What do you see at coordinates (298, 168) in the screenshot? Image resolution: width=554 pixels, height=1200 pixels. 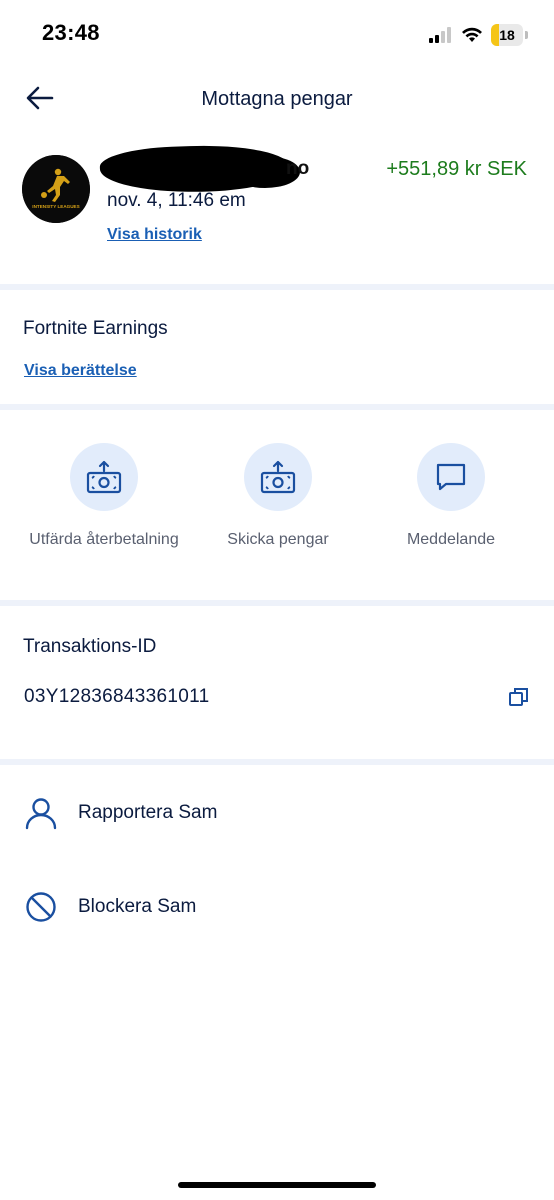 I see `sender-name-visible: no` at bounding box center [298, 168].